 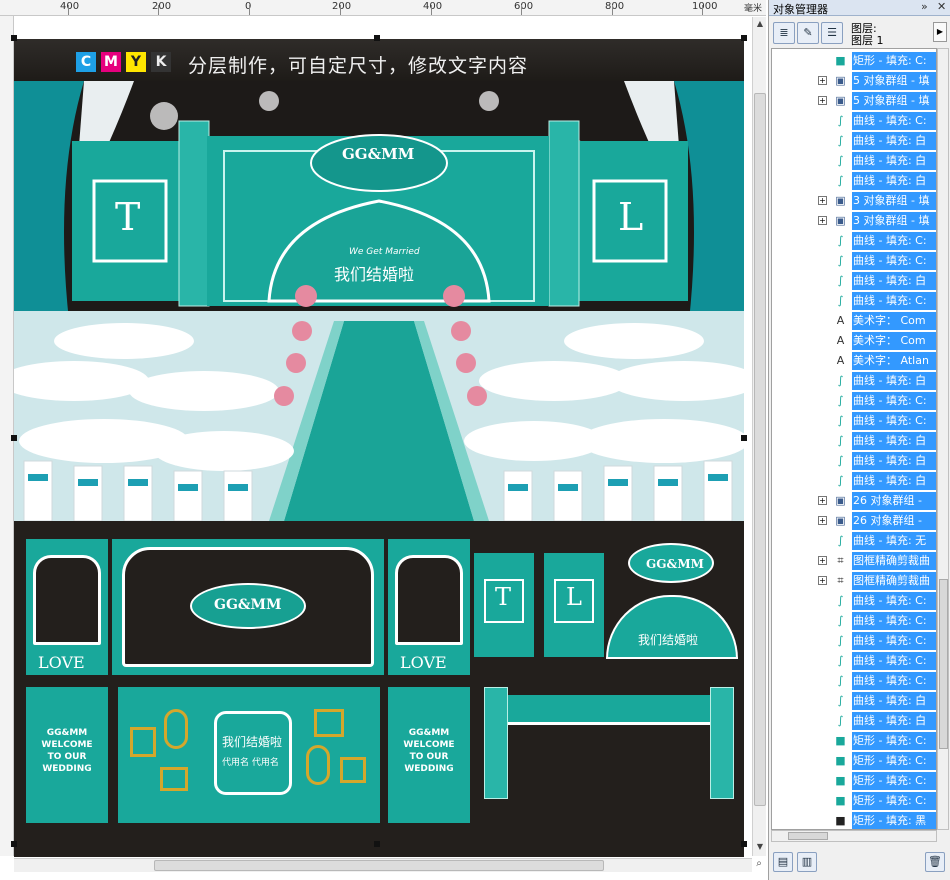 I want to click on layer-menu-arrow-icon: ▶, so click(x=940, y=32).